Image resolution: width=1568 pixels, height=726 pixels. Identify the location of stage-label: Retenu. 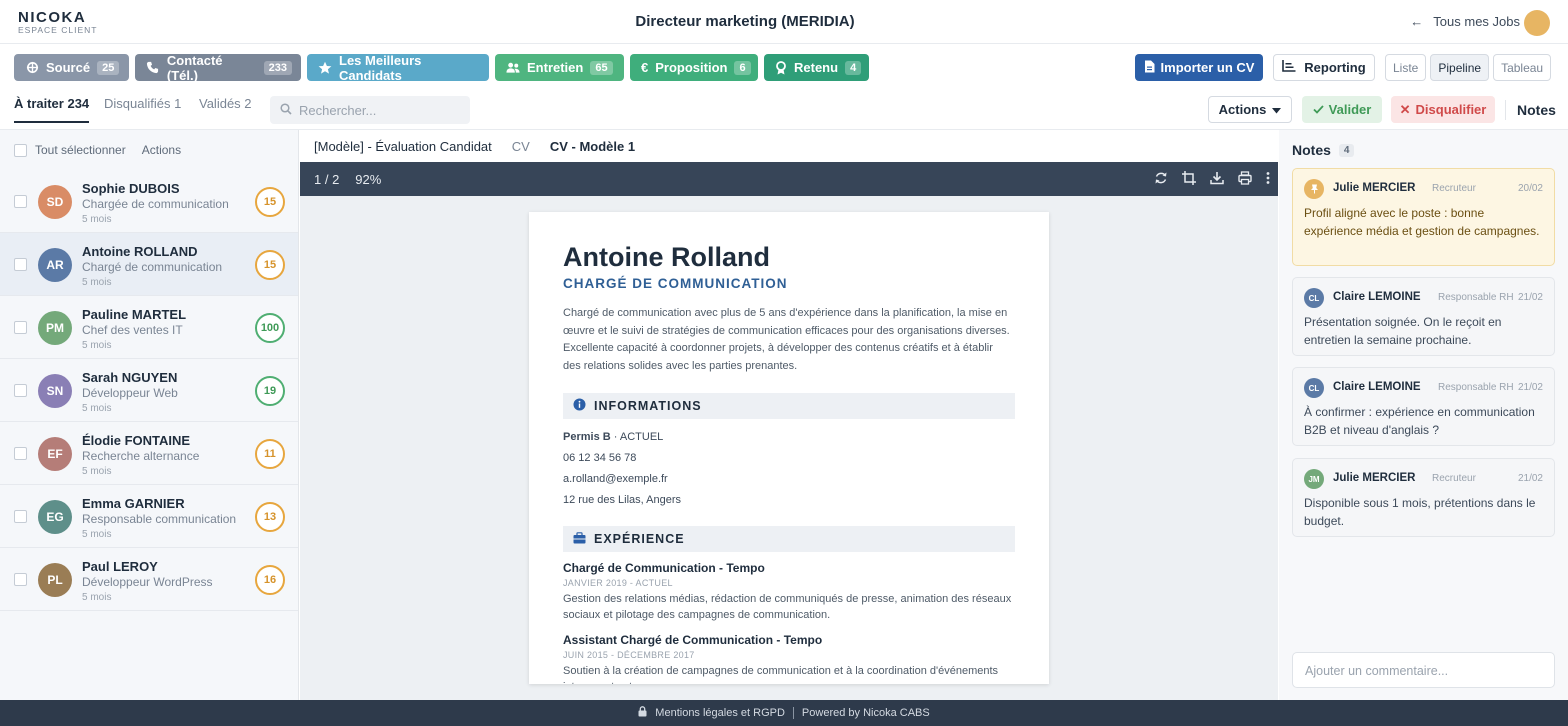
(816, 67).